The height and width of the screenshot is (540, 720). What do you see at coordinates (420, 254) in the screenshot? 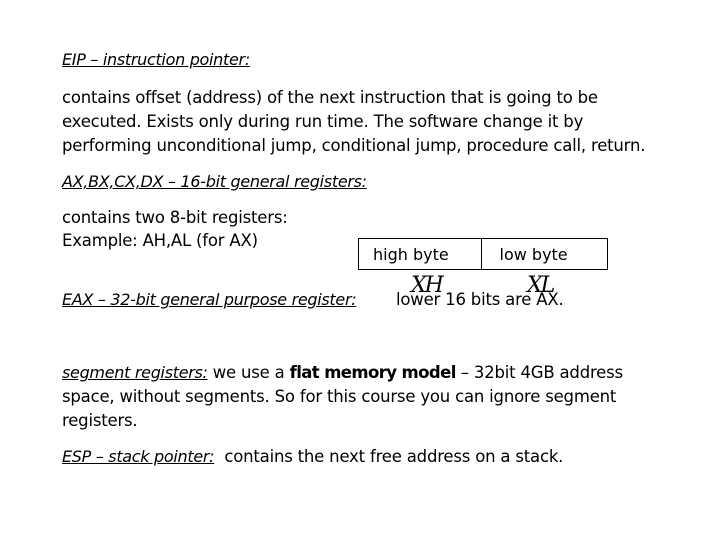
I see `high-byte-cell: high byte` at bounding box center [420, 254].